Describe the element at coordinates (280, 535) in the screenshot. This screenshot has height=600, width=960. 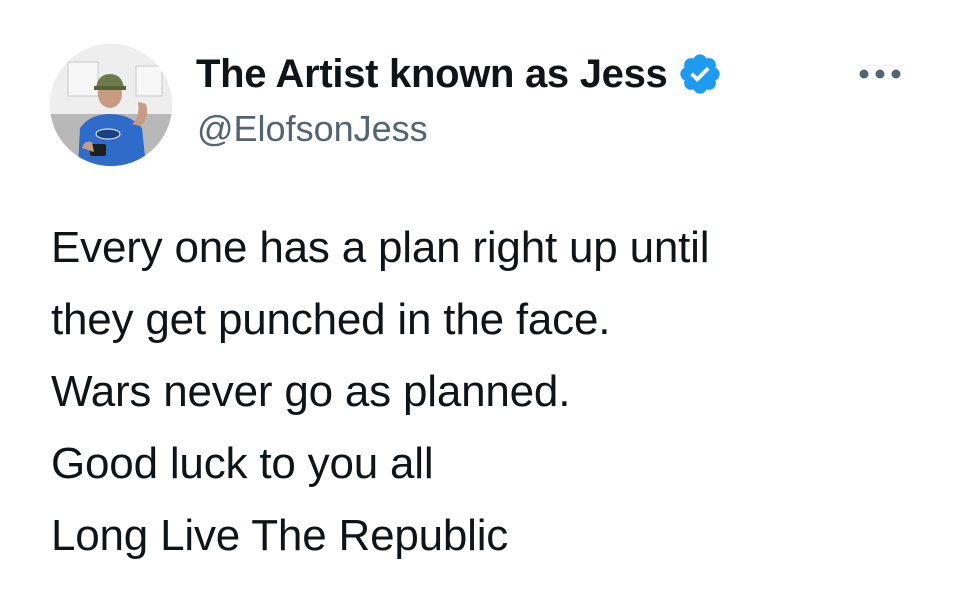
I see `tweet-line: Long Live The Republic` at that location.